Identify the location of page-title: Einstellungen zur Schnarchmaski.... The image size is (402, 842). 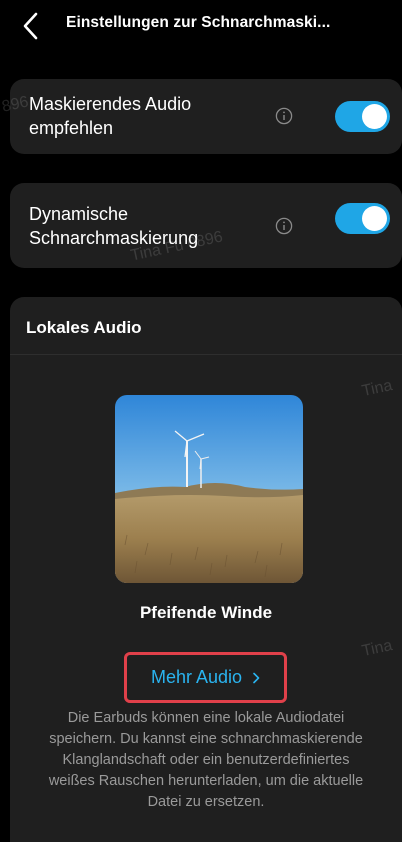
(198, 22).